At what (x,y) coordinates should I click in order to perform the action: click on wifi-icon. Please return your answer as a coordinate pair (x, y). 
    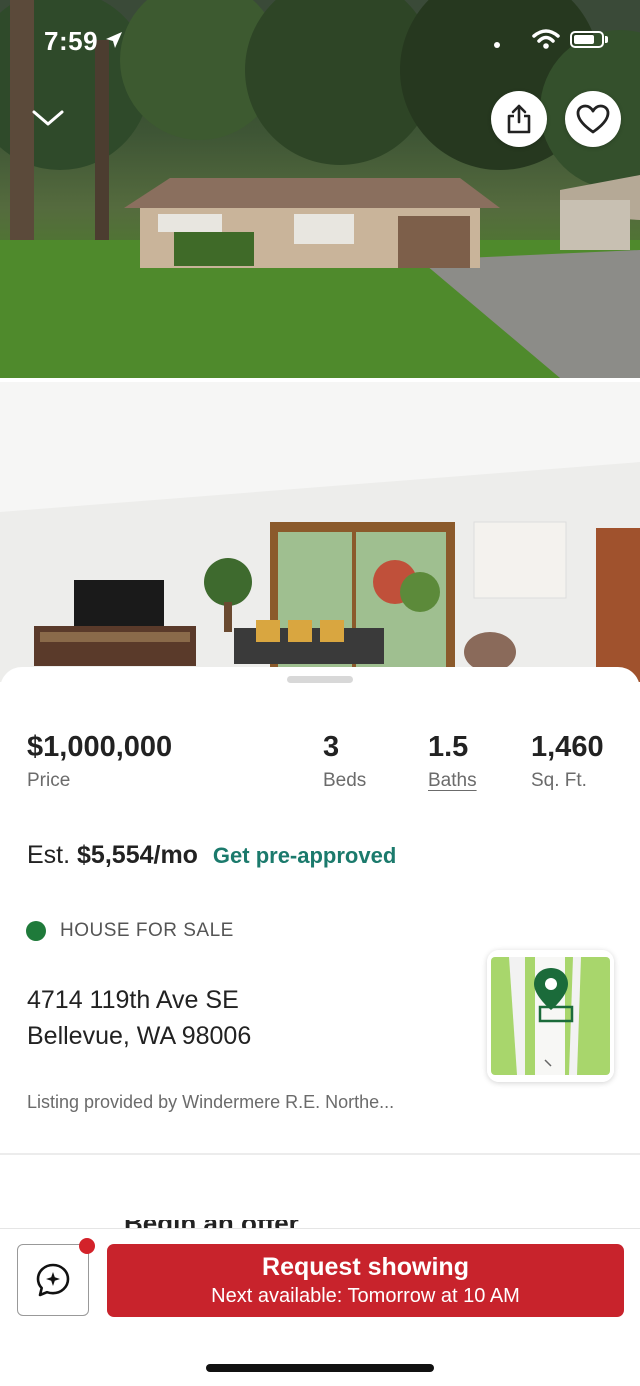
    Looking at the image, I should click on (546, 39).